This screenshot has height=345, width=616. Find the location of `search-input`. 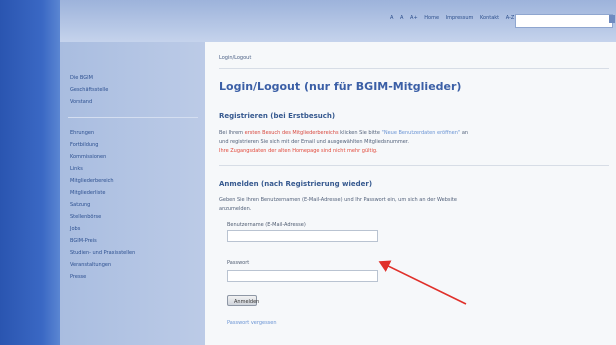

search-input is located at coordinates (564, 21).